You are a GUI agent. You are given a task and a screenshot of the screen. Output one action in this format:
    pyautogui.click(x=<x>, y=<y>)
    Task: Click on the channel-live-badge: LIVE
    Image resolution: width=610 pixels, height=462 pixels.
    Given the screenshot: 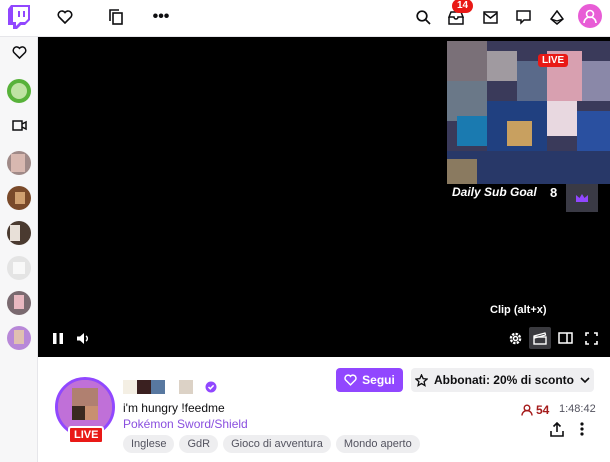 What is the action you would take?
    pyautogui.click(x=86, y=435)
    